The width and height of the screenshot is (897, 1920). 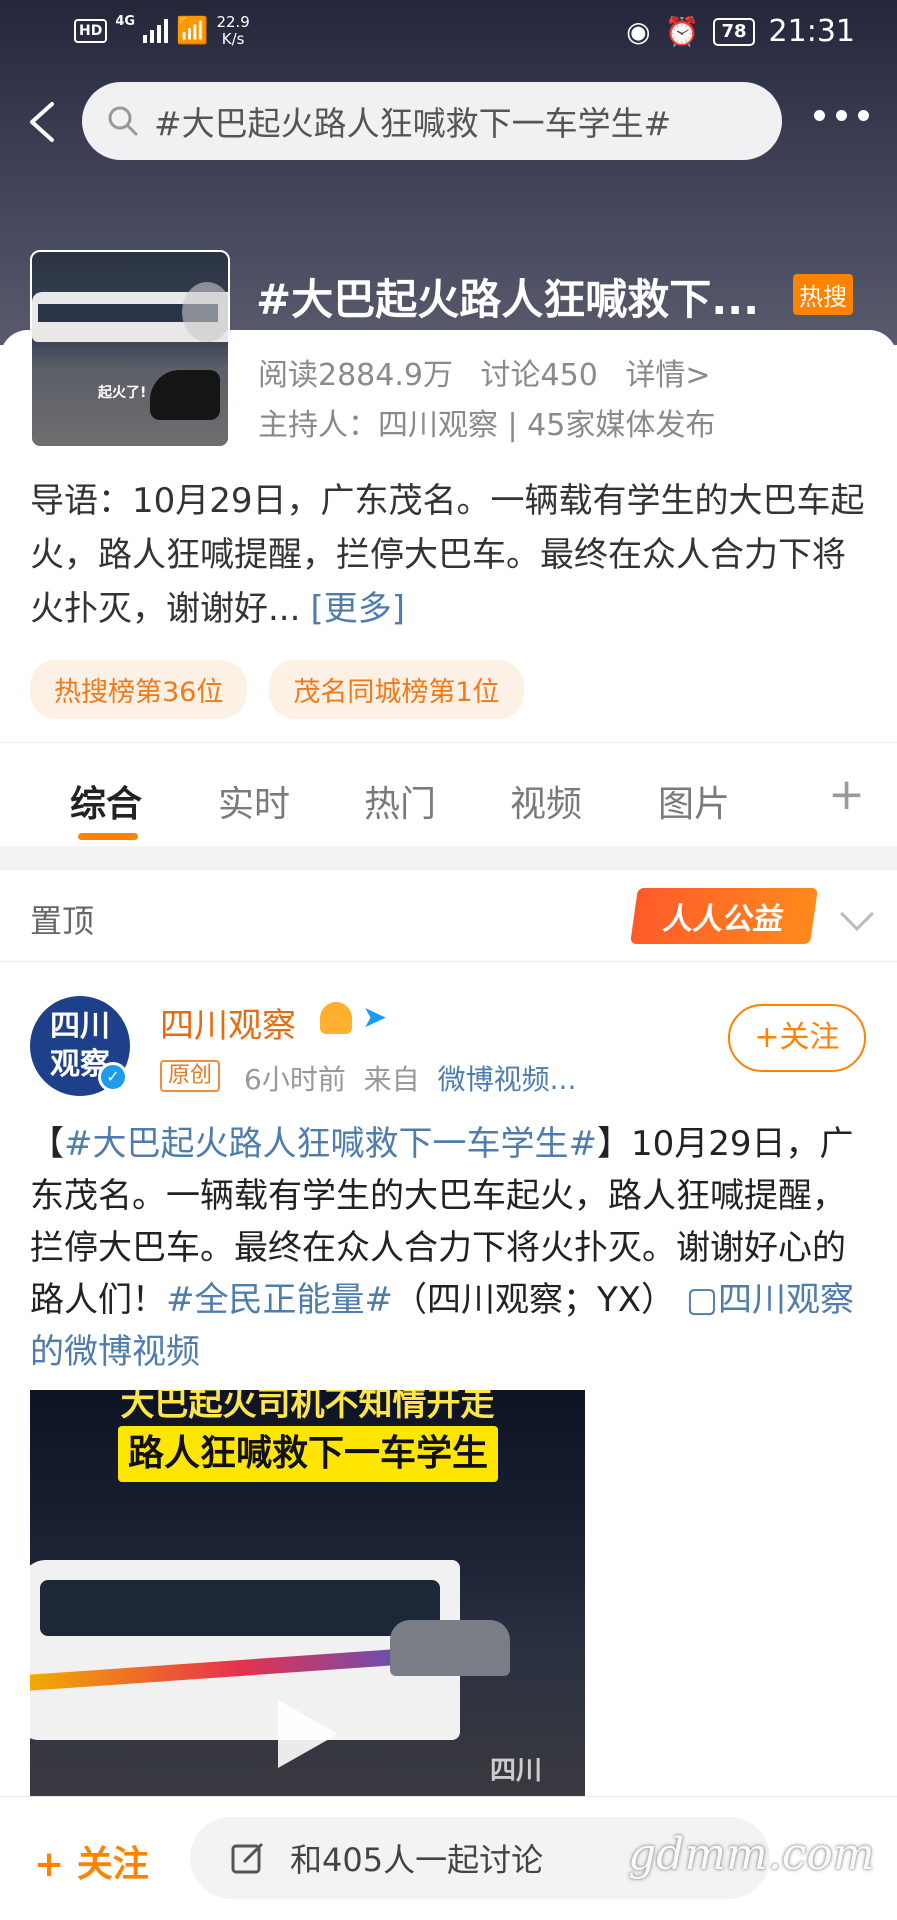 I want to click on details-link: 详情>, so click(x=667, y=375).